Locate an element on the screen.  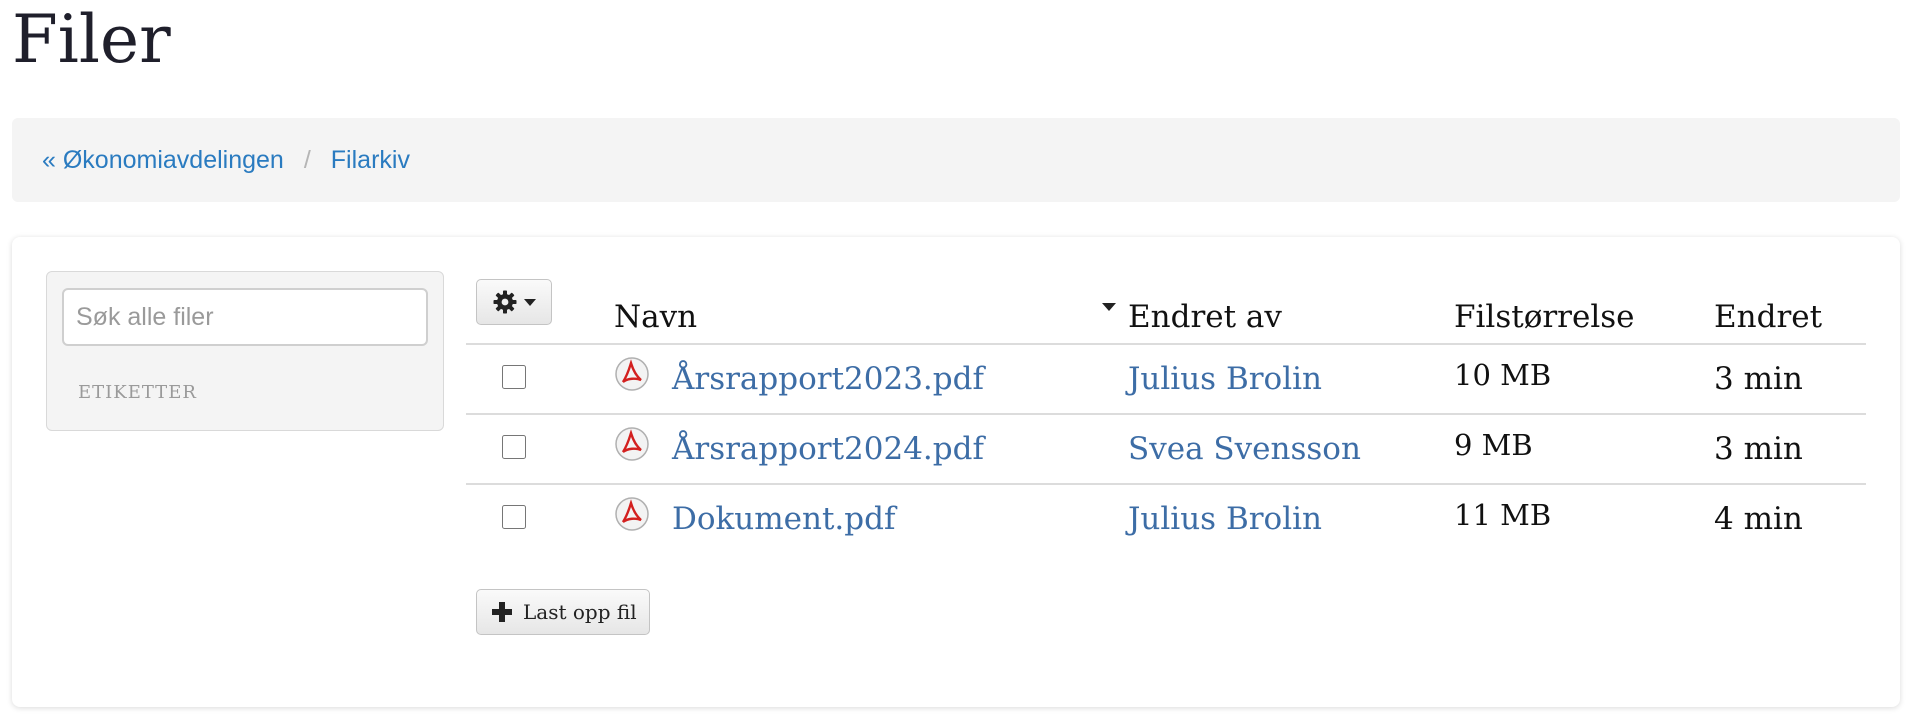
file-name-cell: Dokument.pdf is located at coordinates (871, 518).